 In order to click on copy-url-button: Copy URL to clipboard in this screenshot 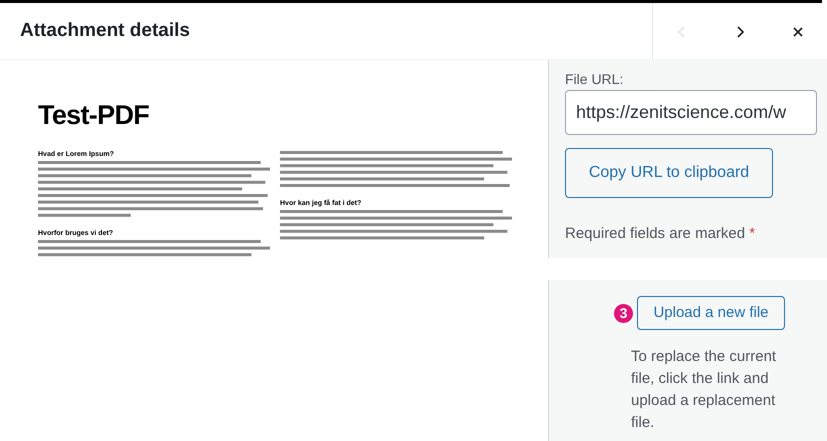, I will do `click(669, 173)`.